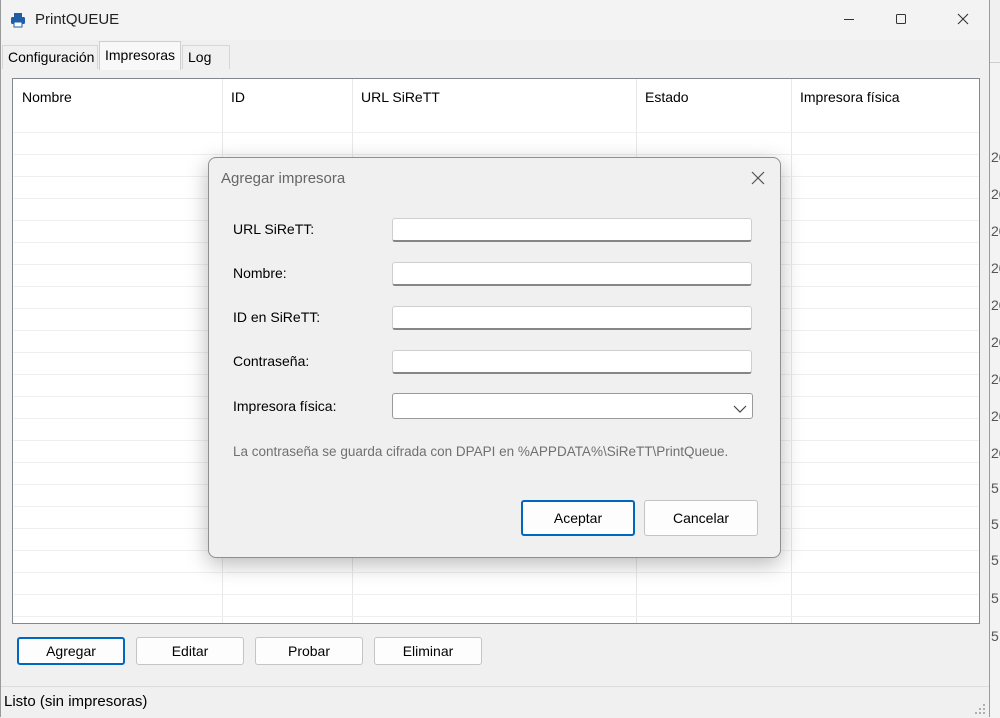 The height and width of the screenshot is (718, 1000). I want to click on url-label: URL SiReTT:, so click(274, 229).